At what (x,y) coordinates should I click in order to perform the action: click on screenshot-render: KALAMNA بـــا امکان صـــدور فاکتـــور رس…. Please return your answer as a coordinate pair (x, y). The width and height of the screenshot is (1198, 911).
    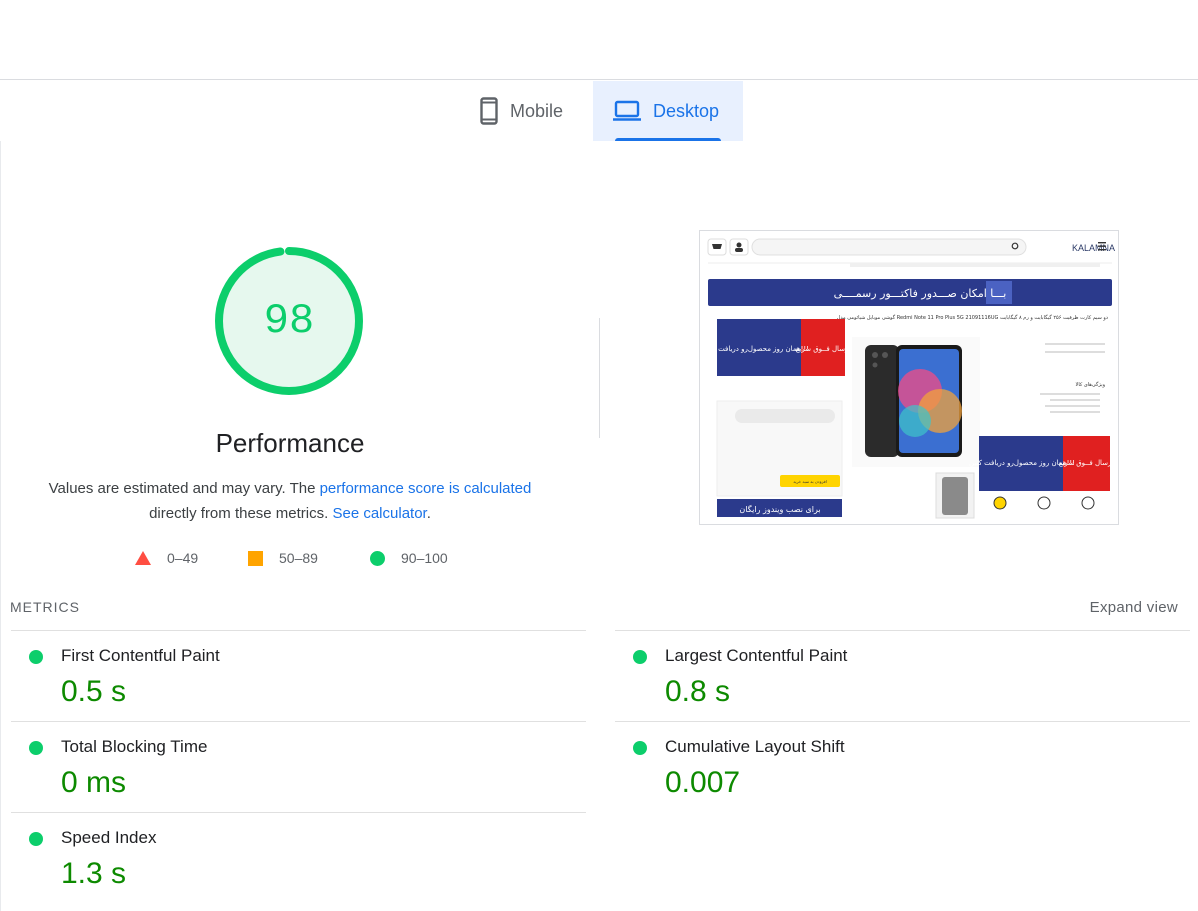
    Looking at the image, I should click on (909, 375).